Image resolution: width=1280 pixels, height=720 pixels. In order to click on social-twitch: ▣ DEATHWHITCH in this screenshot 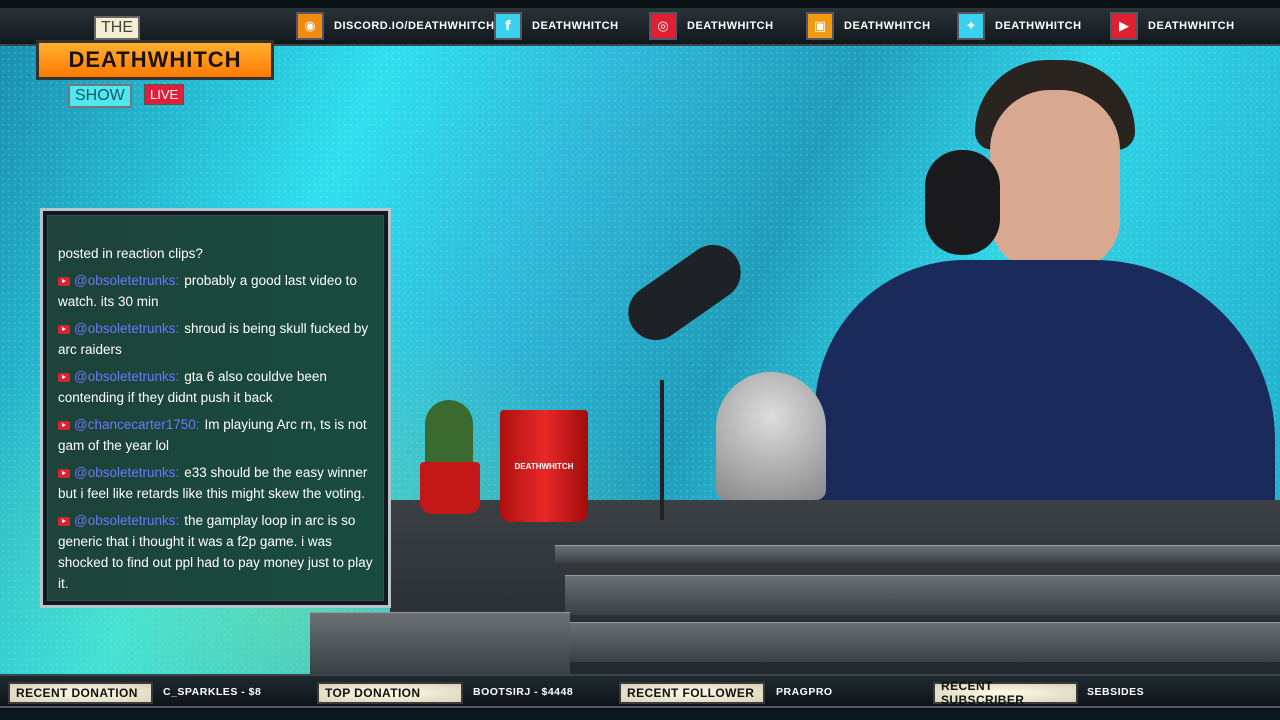, I will do `click(868, 26)`.